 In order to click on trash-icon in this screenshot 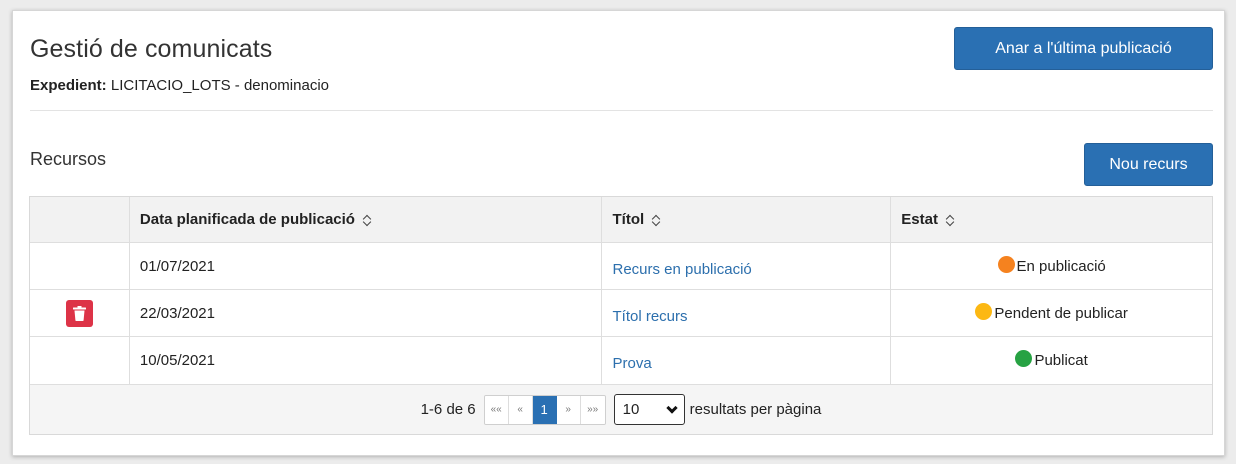, I will do `click(79, 313)`.